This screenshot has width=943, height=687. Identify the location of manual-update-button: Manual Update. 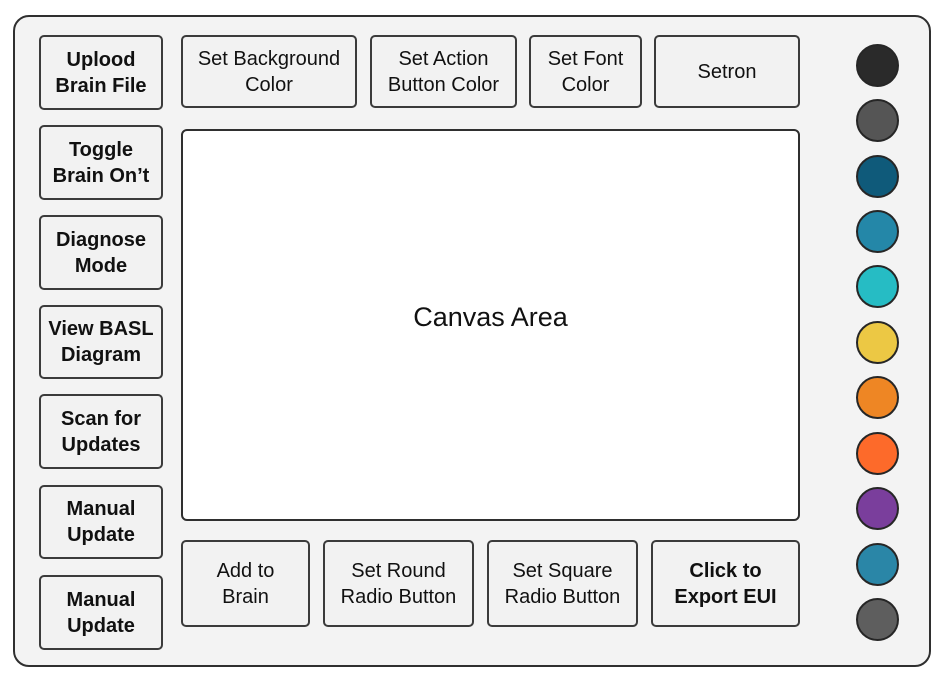
(101, 522).